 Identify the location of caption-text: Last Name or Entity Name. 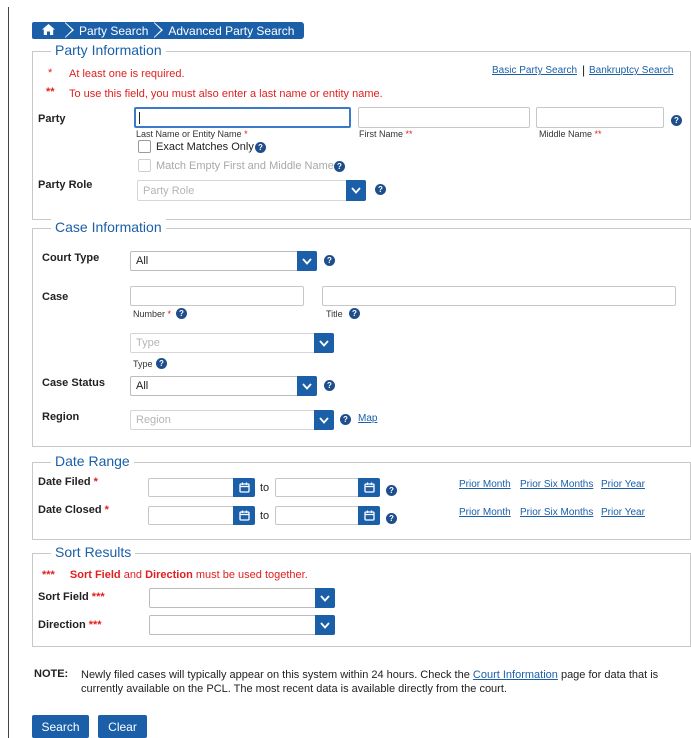
(189, 134).